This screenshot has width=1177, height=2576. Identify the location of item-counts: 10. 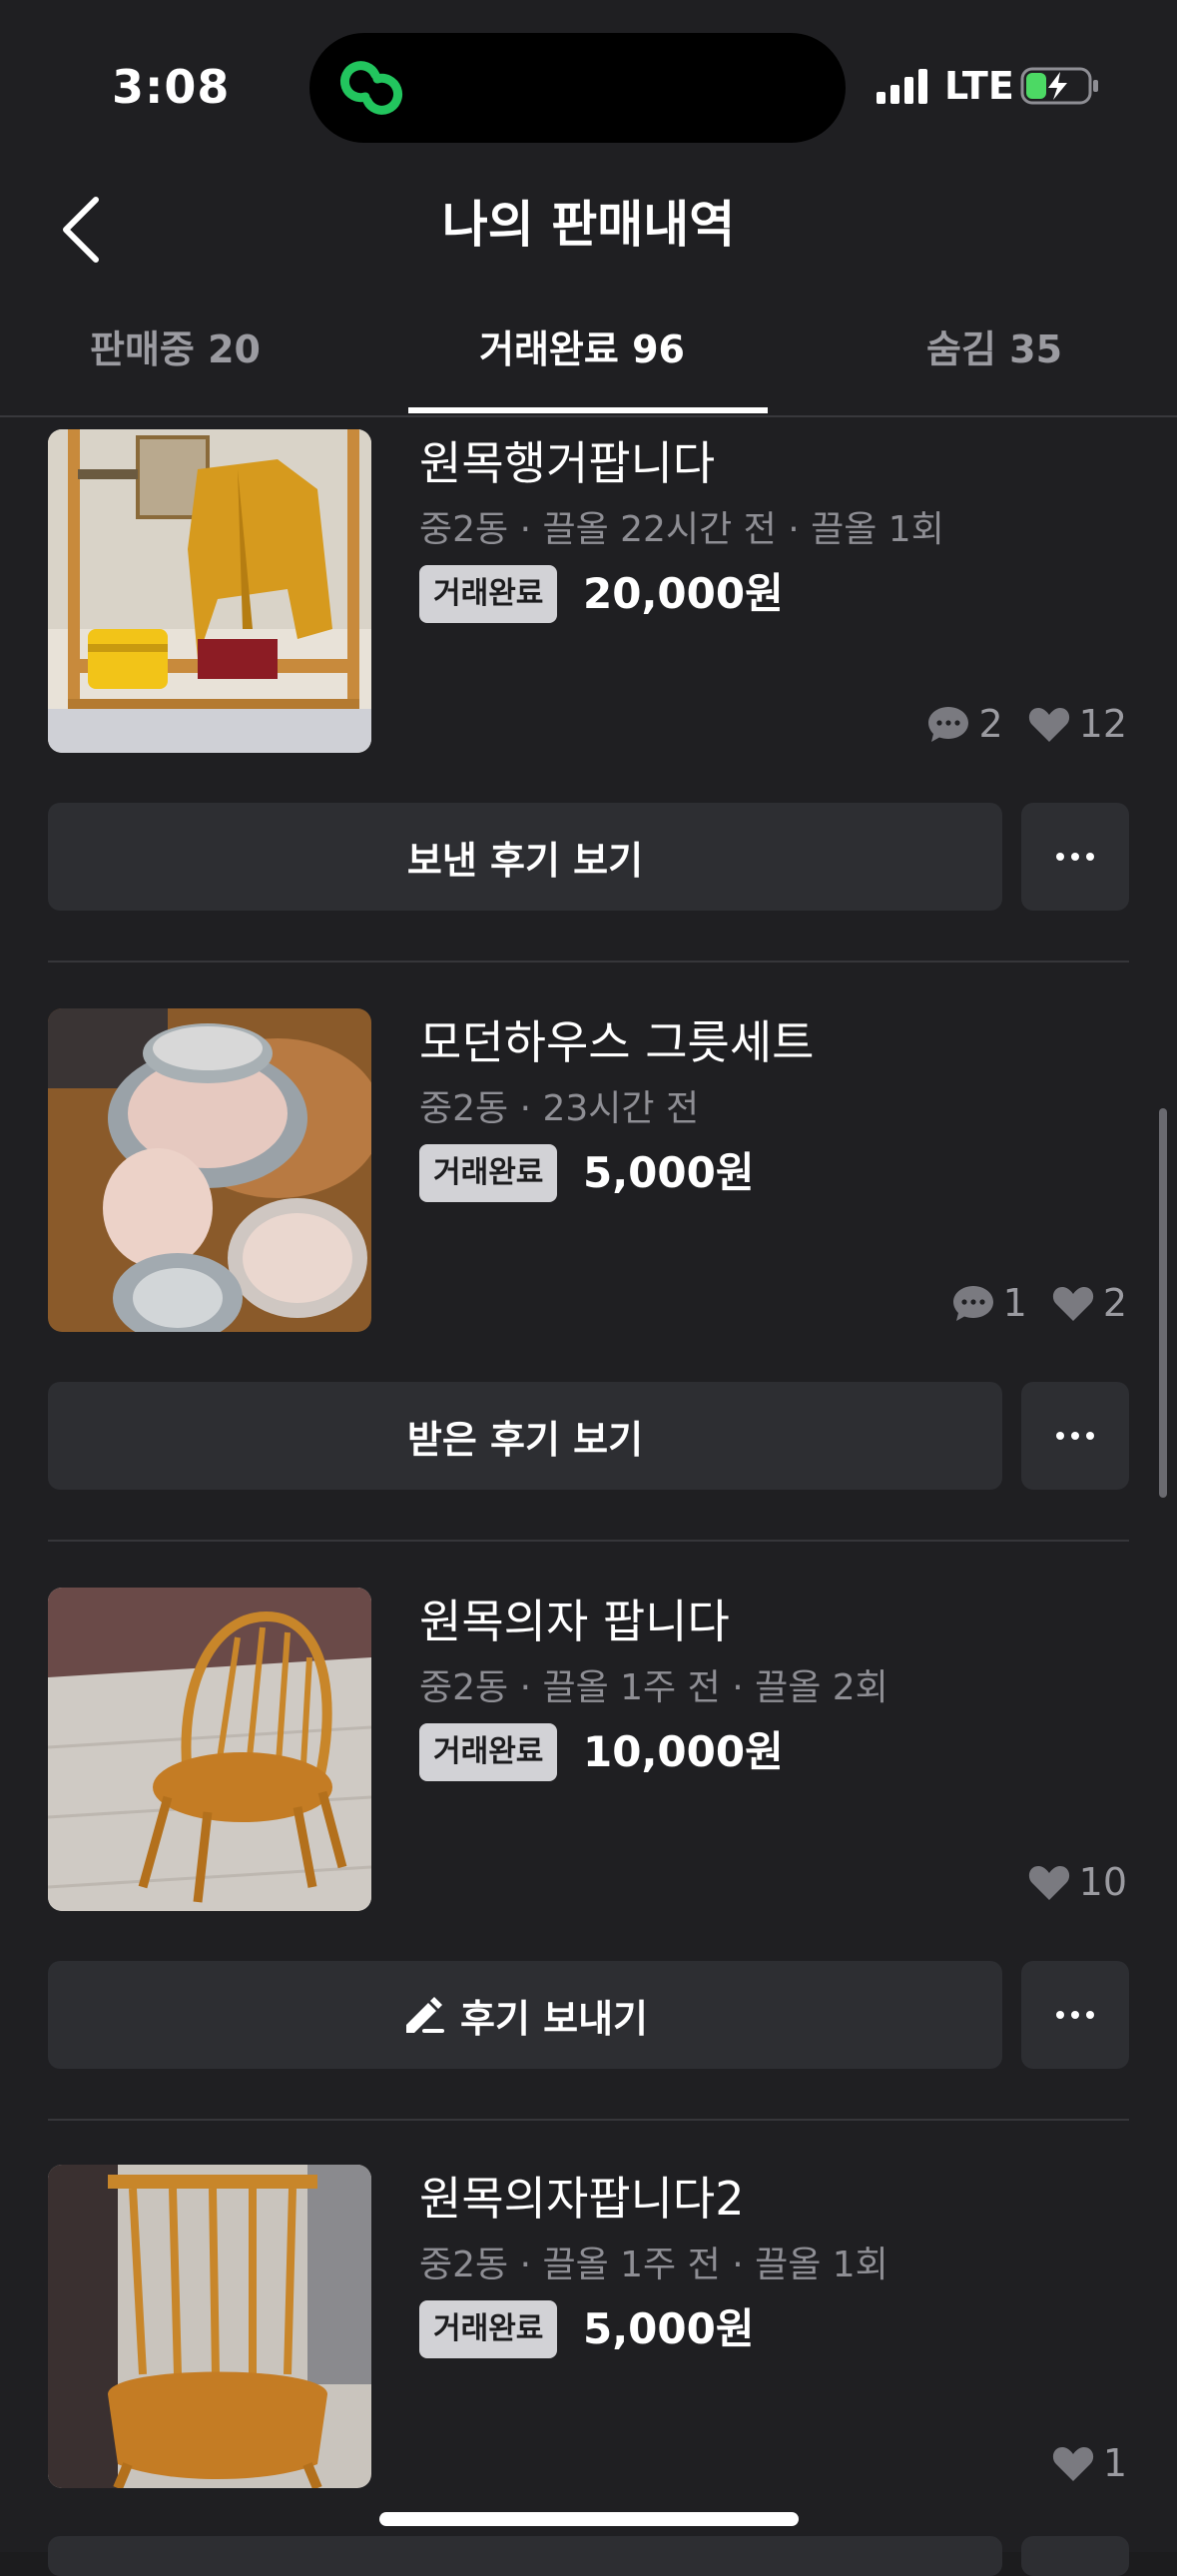
(1070, 1882).